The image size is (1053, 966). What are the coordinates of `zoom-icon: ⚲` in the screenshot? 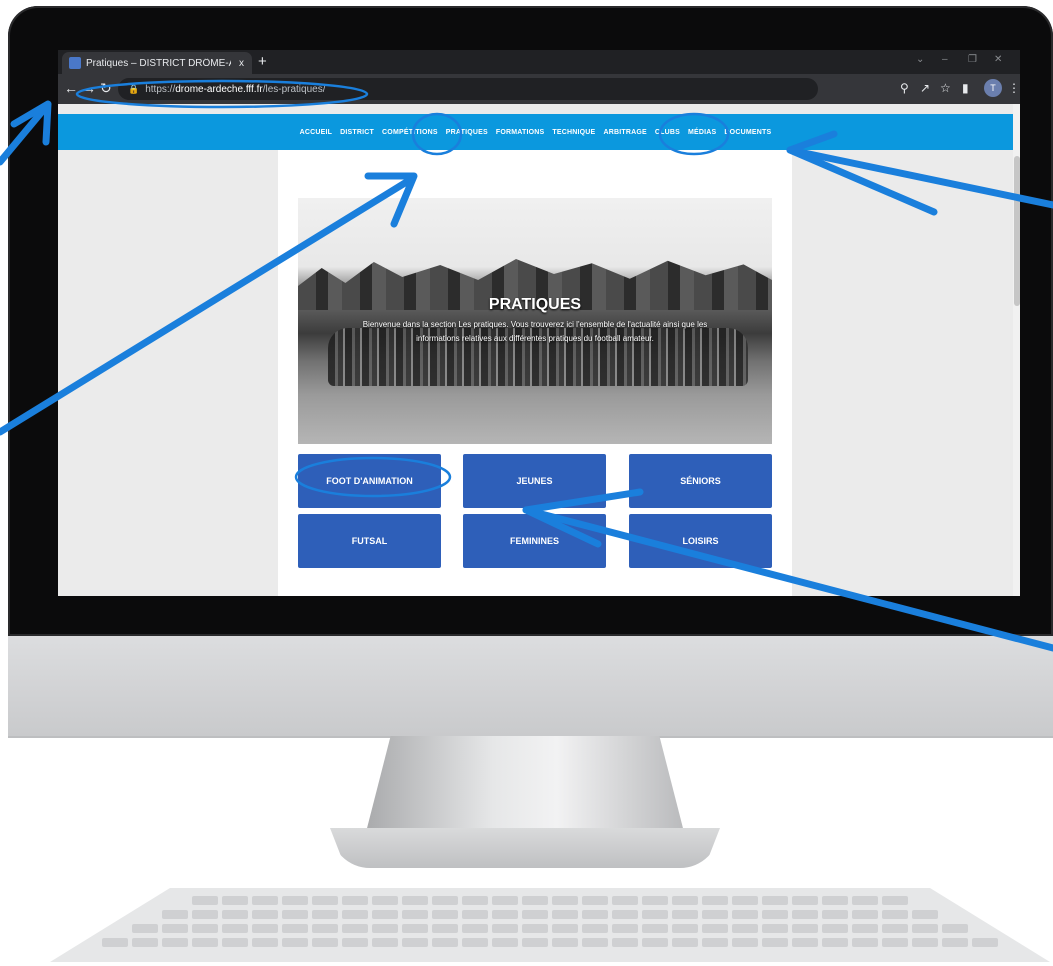 It's located at (904, 88).